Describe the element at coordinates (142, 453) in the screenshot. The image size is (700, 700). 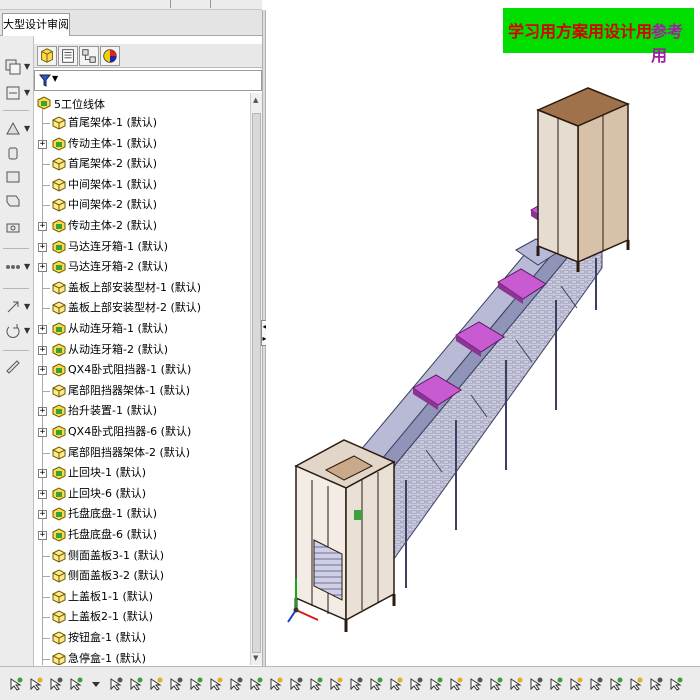
I see `tree-item: 尾部阻挡器架体-2 (默认)` at that location.